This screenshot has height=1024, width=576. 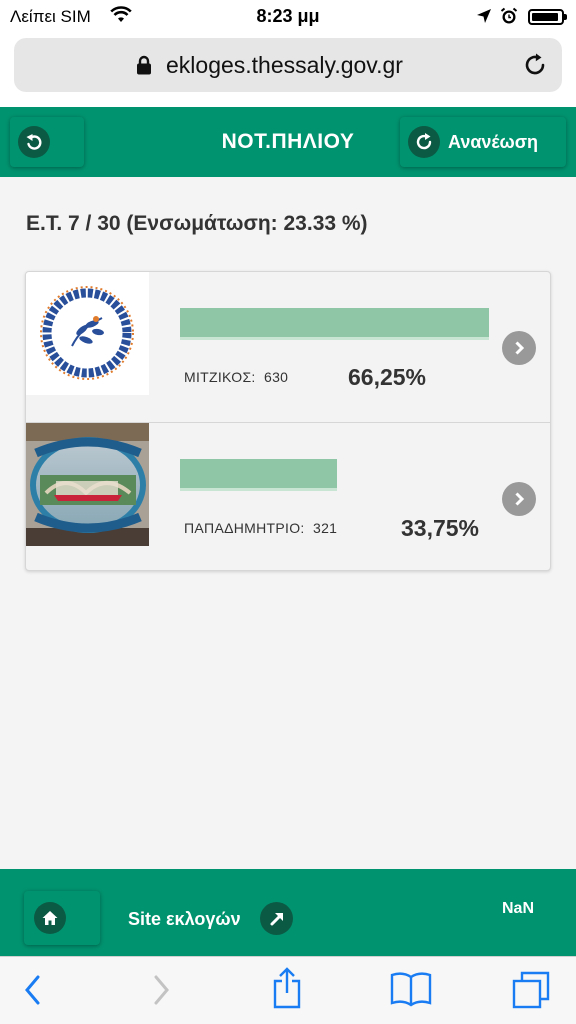 What do you see at coordinates (50, 918) in the screenshot?
I see `home-icon` at bounding box center [50, 918].